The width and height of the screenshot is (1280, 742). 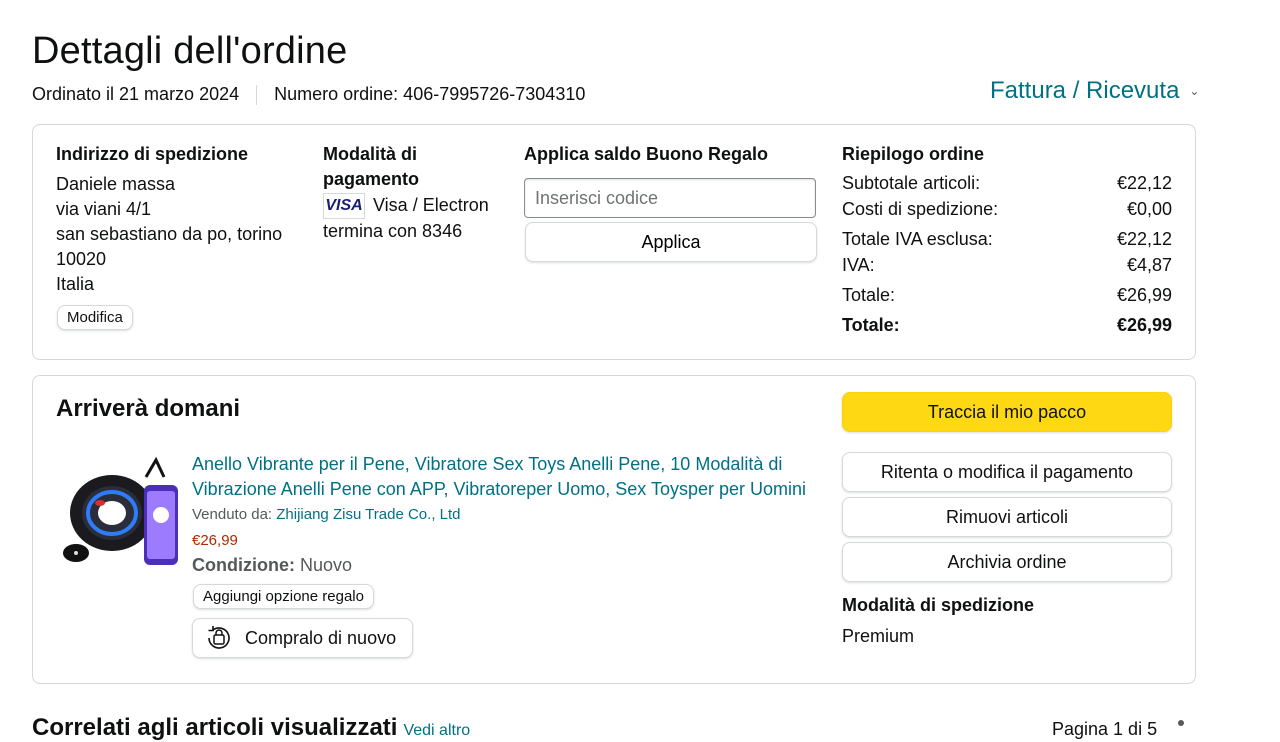 What do you see at coordinates (321, 637) in the screenshot?
I see `buy-again-label: Compralo di nuovo` at bounding box center [321, 637].